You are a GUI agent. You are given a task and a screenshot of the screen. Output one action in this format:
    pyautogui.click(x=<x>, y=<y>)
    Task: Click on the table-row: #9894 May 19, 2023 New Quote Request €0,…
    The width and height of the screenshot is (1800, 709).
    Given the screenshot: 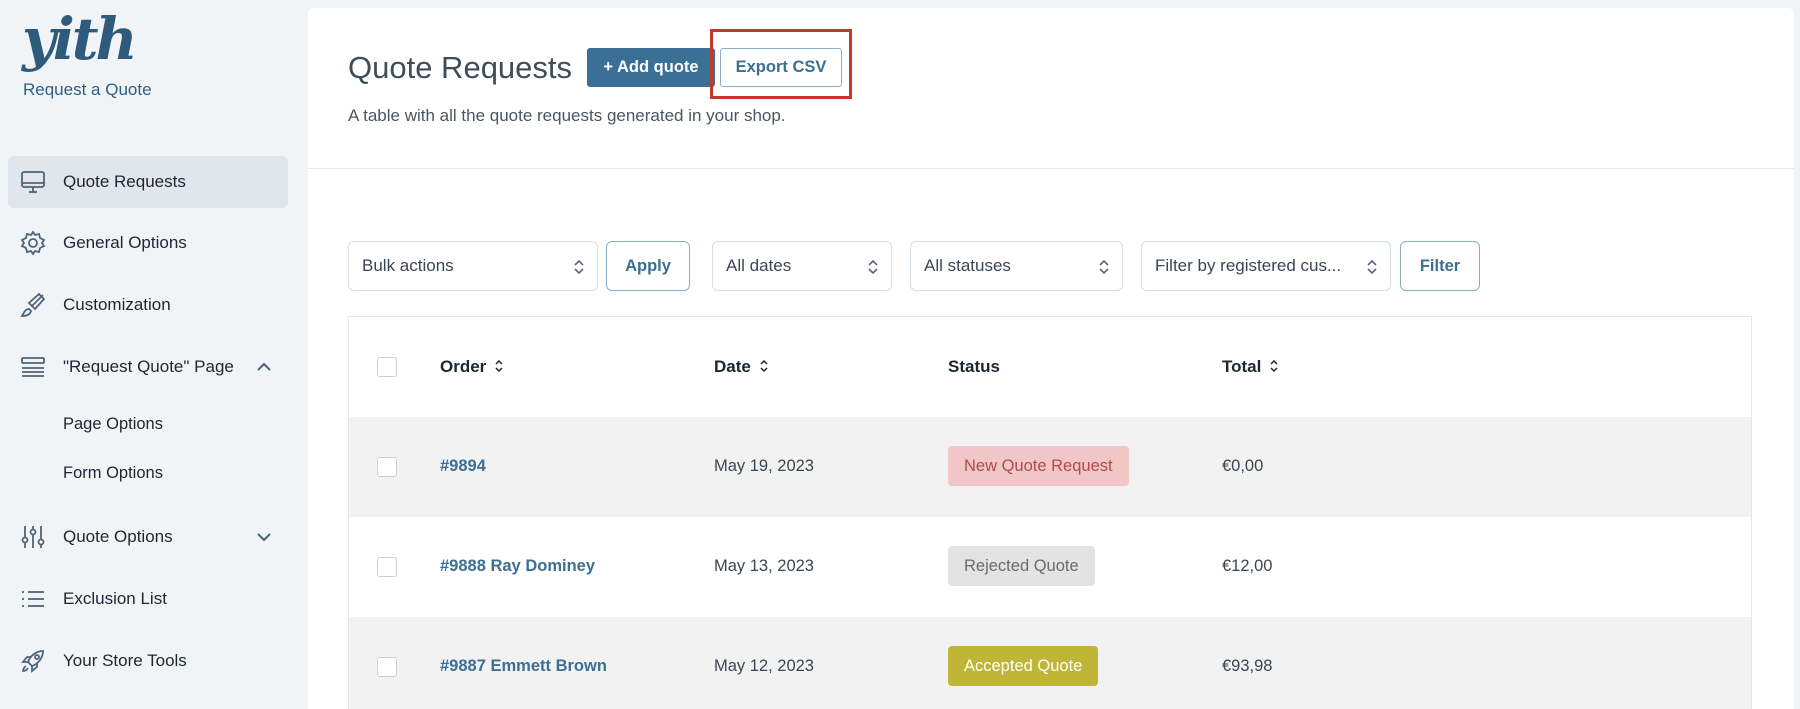 What is the action you would take?
    pyautogui.click(x=1050, y=467)
    